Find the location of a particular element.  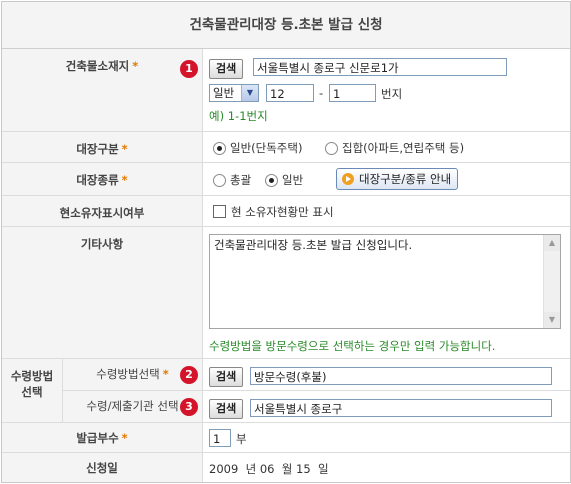

receipt-method-label: 수령방법선택 is located at coordinates (128, 374).